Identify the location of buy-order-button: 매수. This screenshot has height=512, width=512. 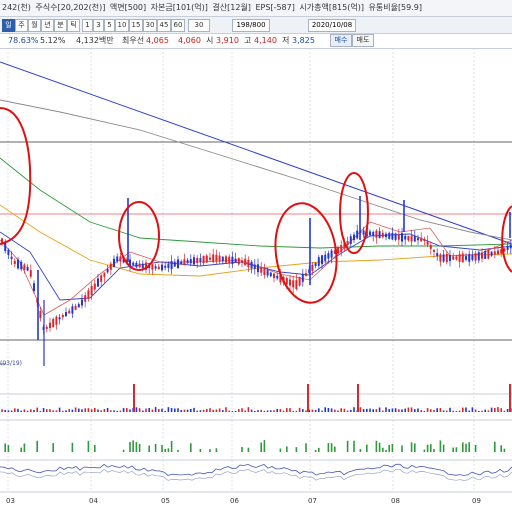
(341, 40).